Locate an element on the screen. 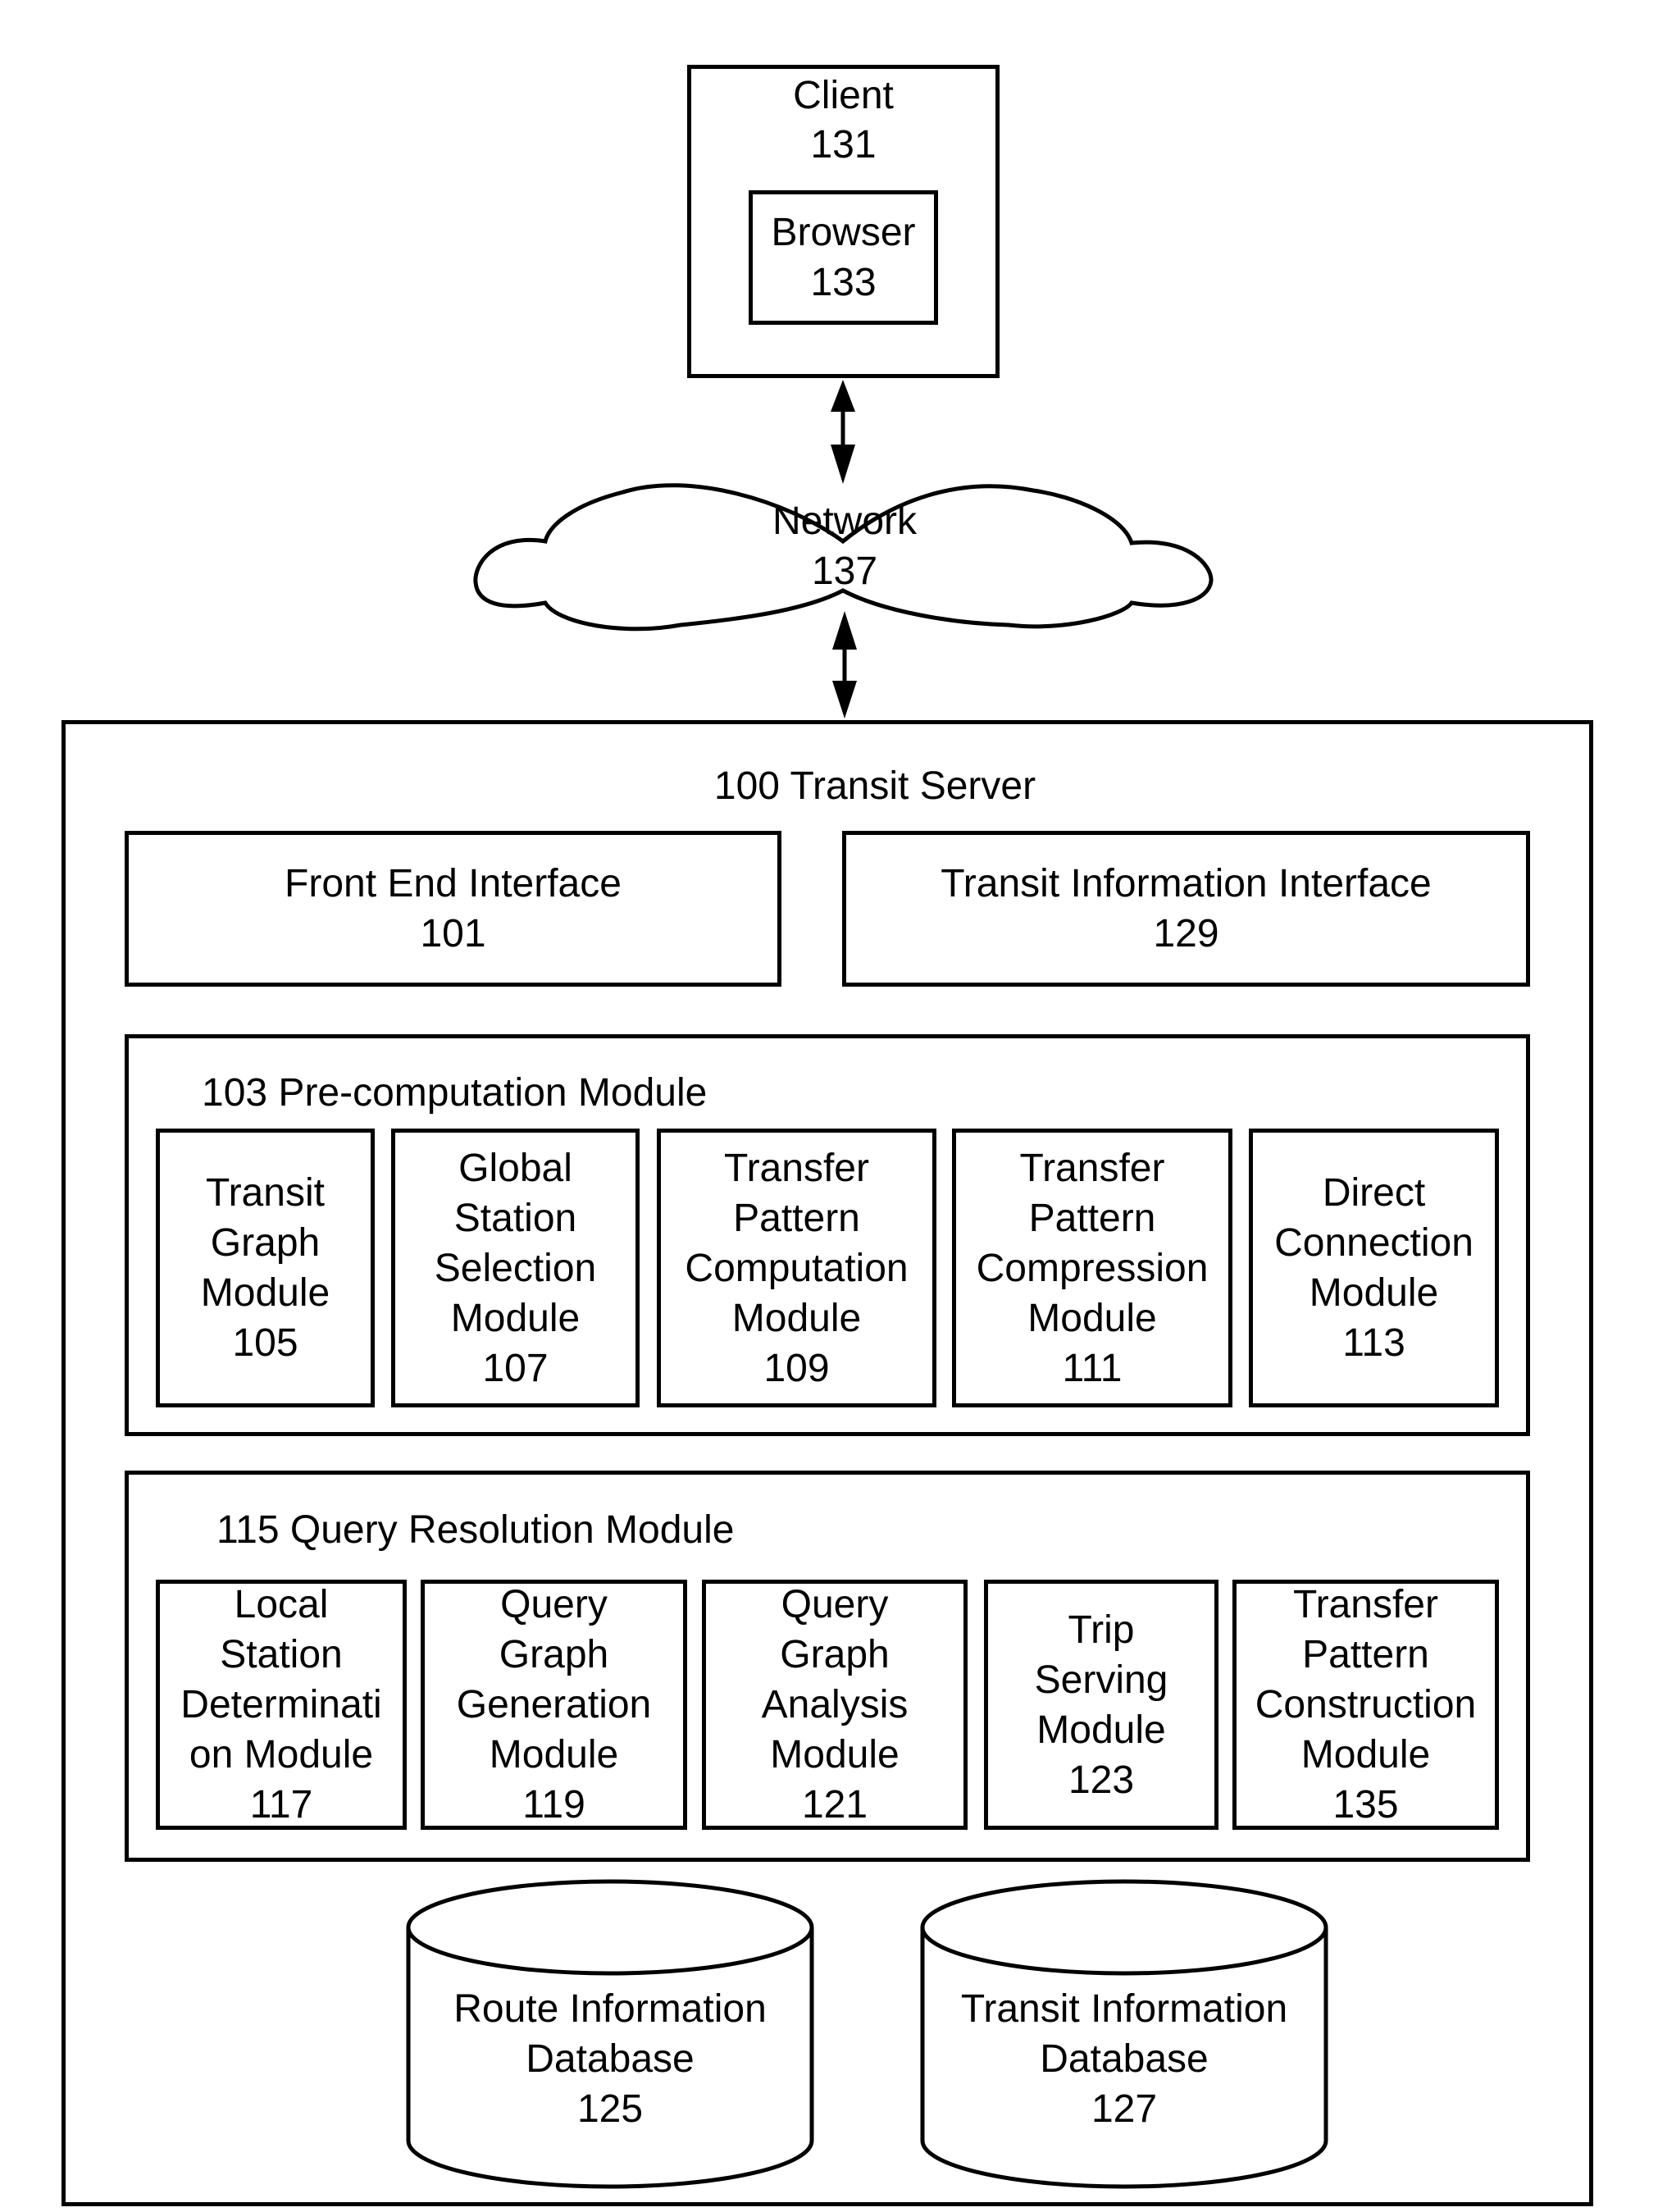  transfer-pattern-compression-module: Transfer Pattern Compression Module 111 is located at coordinates (1092, 1268).